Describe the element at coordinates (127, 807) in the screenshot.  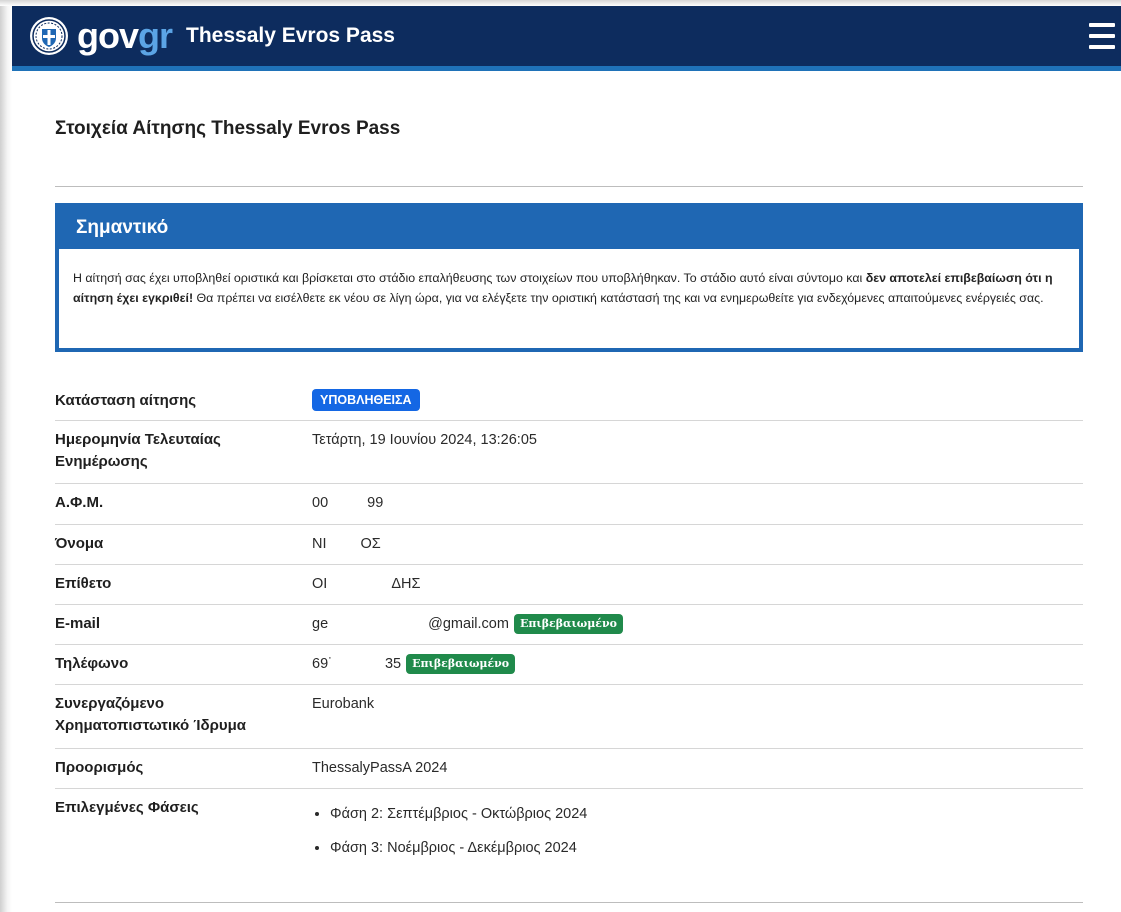
I see `phases-label: Επιλεγμένες Φάσεις` at that location.